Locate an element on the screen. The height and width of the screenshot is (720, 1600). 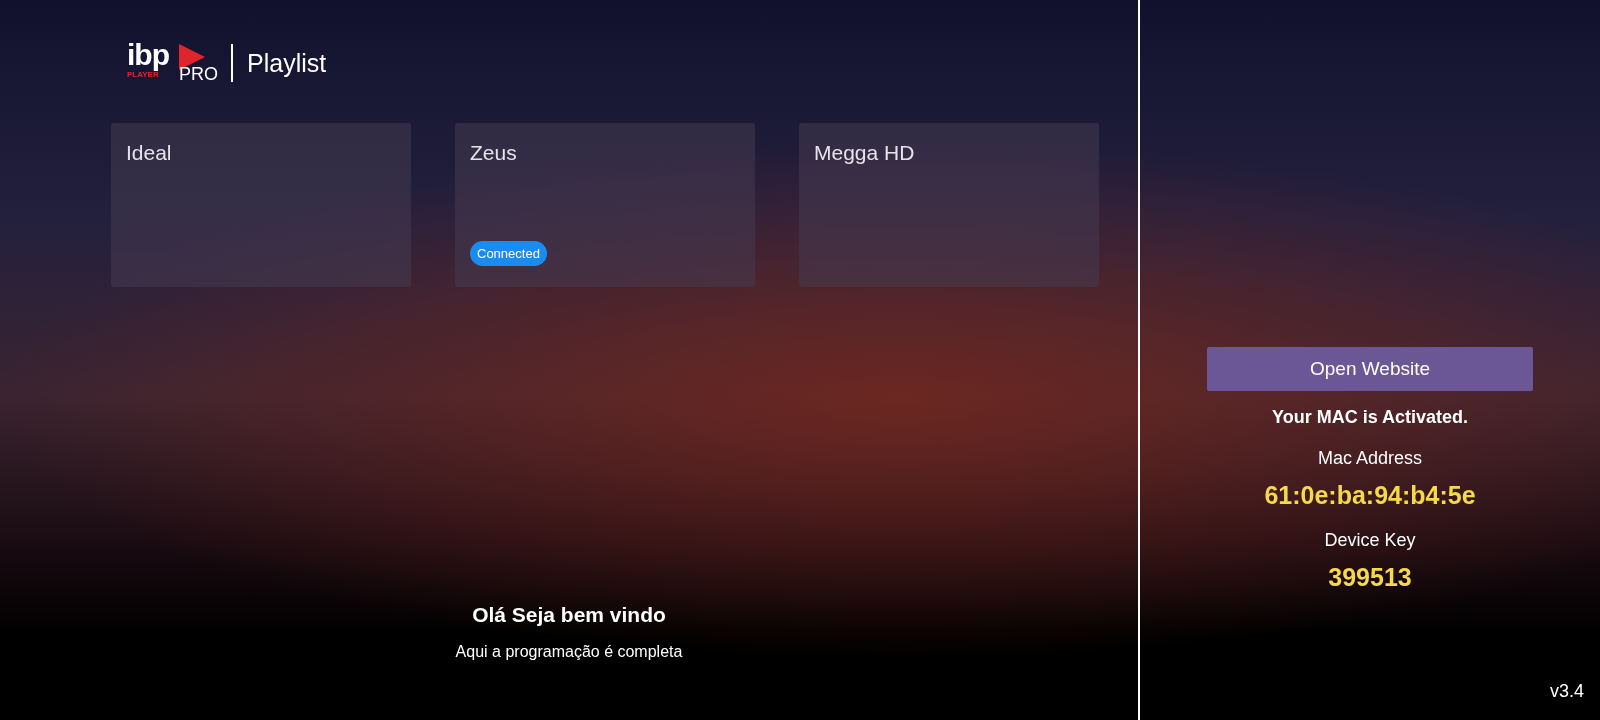
mac-address: 61:0e:ba:94:b4:5e is located at coordinates (1370, 495).